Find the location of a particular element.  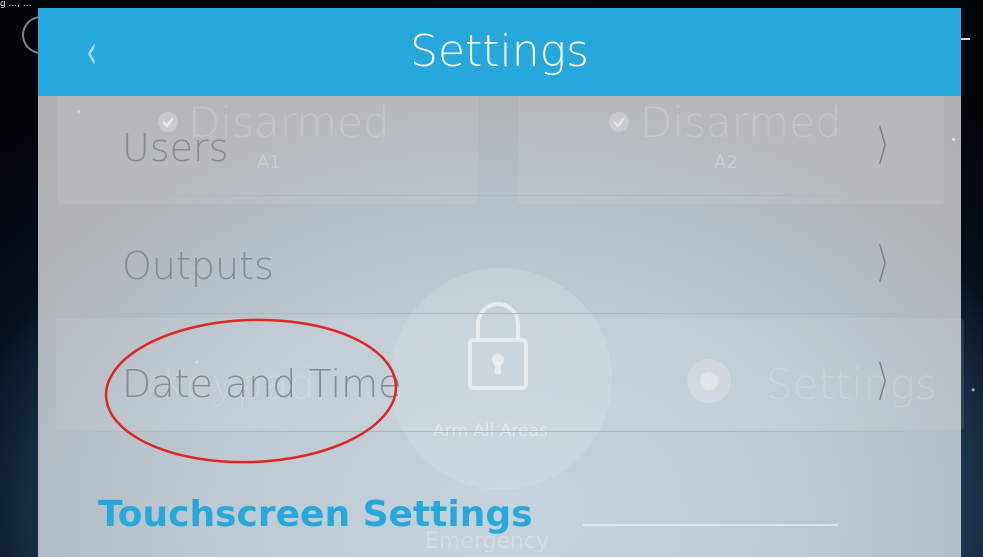

chevron-left-icon: ‹ is located at coordinates (91, 52).